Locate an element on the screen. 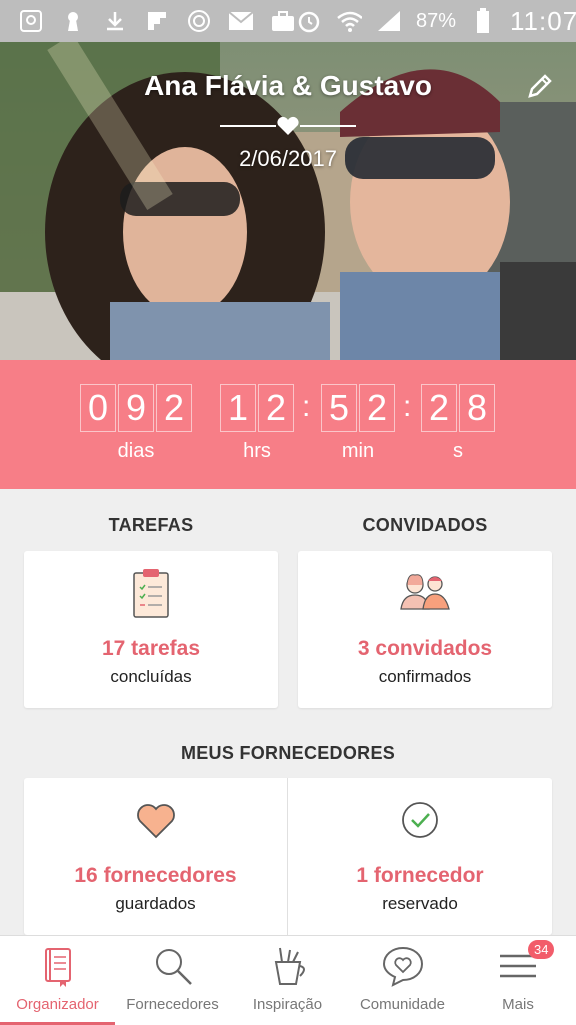  nav-label: Mais is located at coordinates (518, 1004).